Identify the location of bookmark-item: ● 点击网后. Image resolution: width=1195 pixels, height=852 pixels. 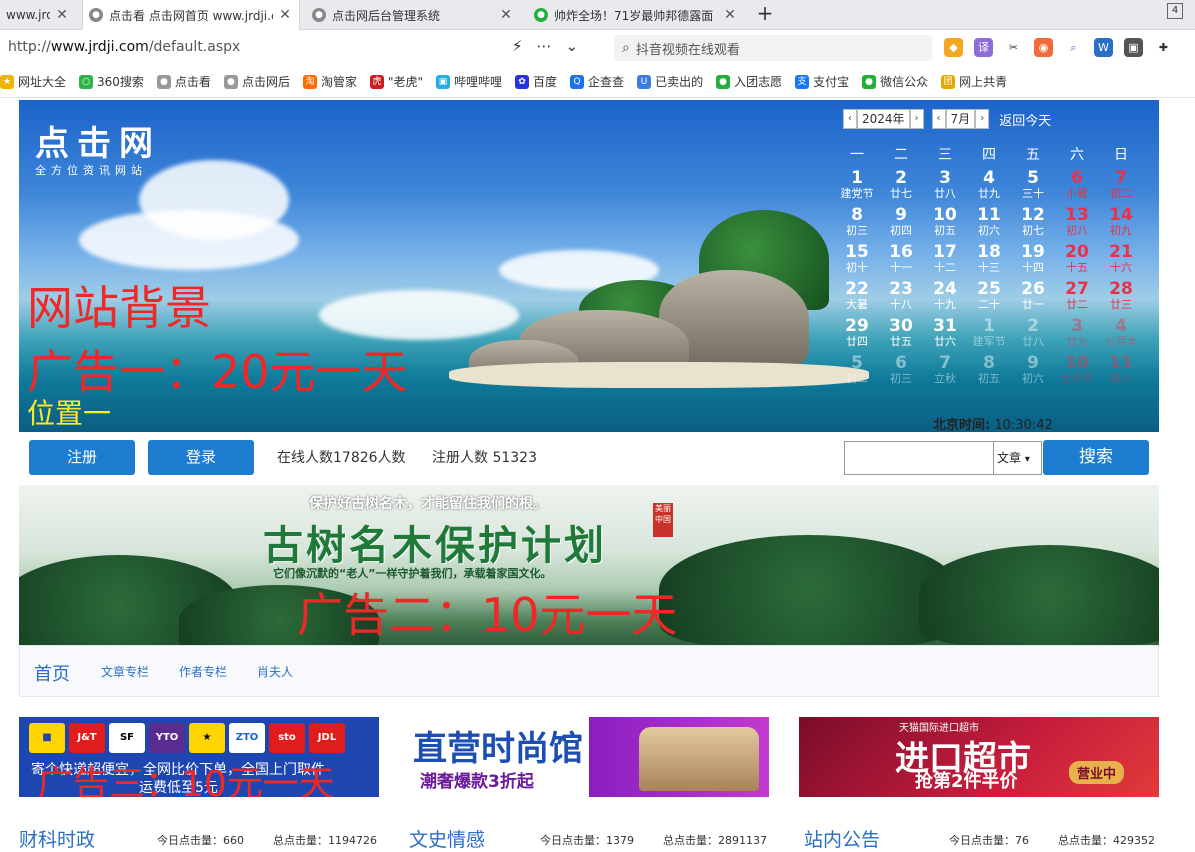
(256, 81).